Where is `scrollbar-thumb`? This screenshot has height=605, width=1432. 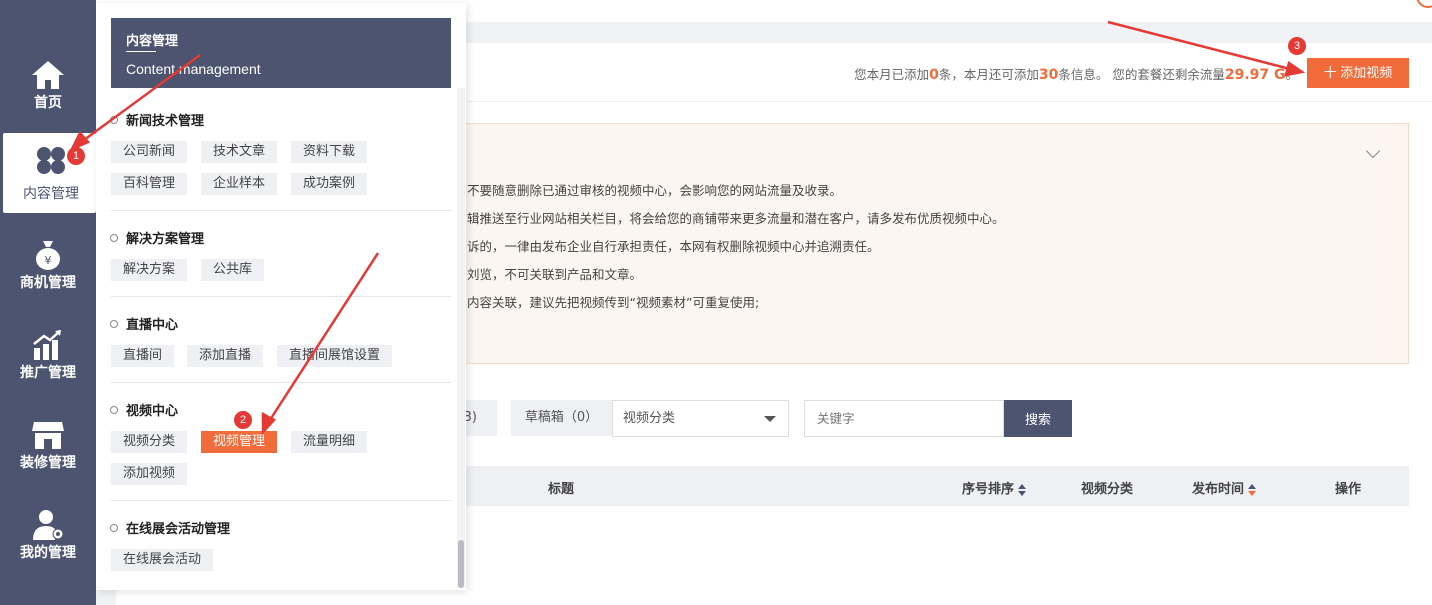 scrollbar-thumb is located at coordinates (461, 564).